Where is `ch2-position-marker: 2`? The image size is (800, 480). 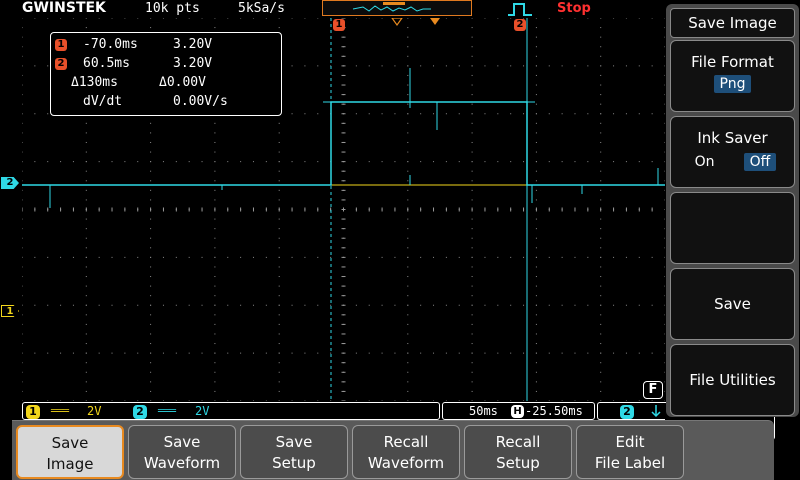 ch2-position-marker: 2 is located at coordinates (10, 183).